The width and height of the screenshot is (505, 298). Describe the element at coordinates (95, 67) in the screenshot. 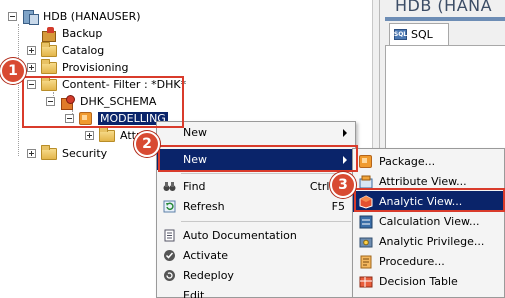

I see `tree-node-label: Provisioning` at that location.